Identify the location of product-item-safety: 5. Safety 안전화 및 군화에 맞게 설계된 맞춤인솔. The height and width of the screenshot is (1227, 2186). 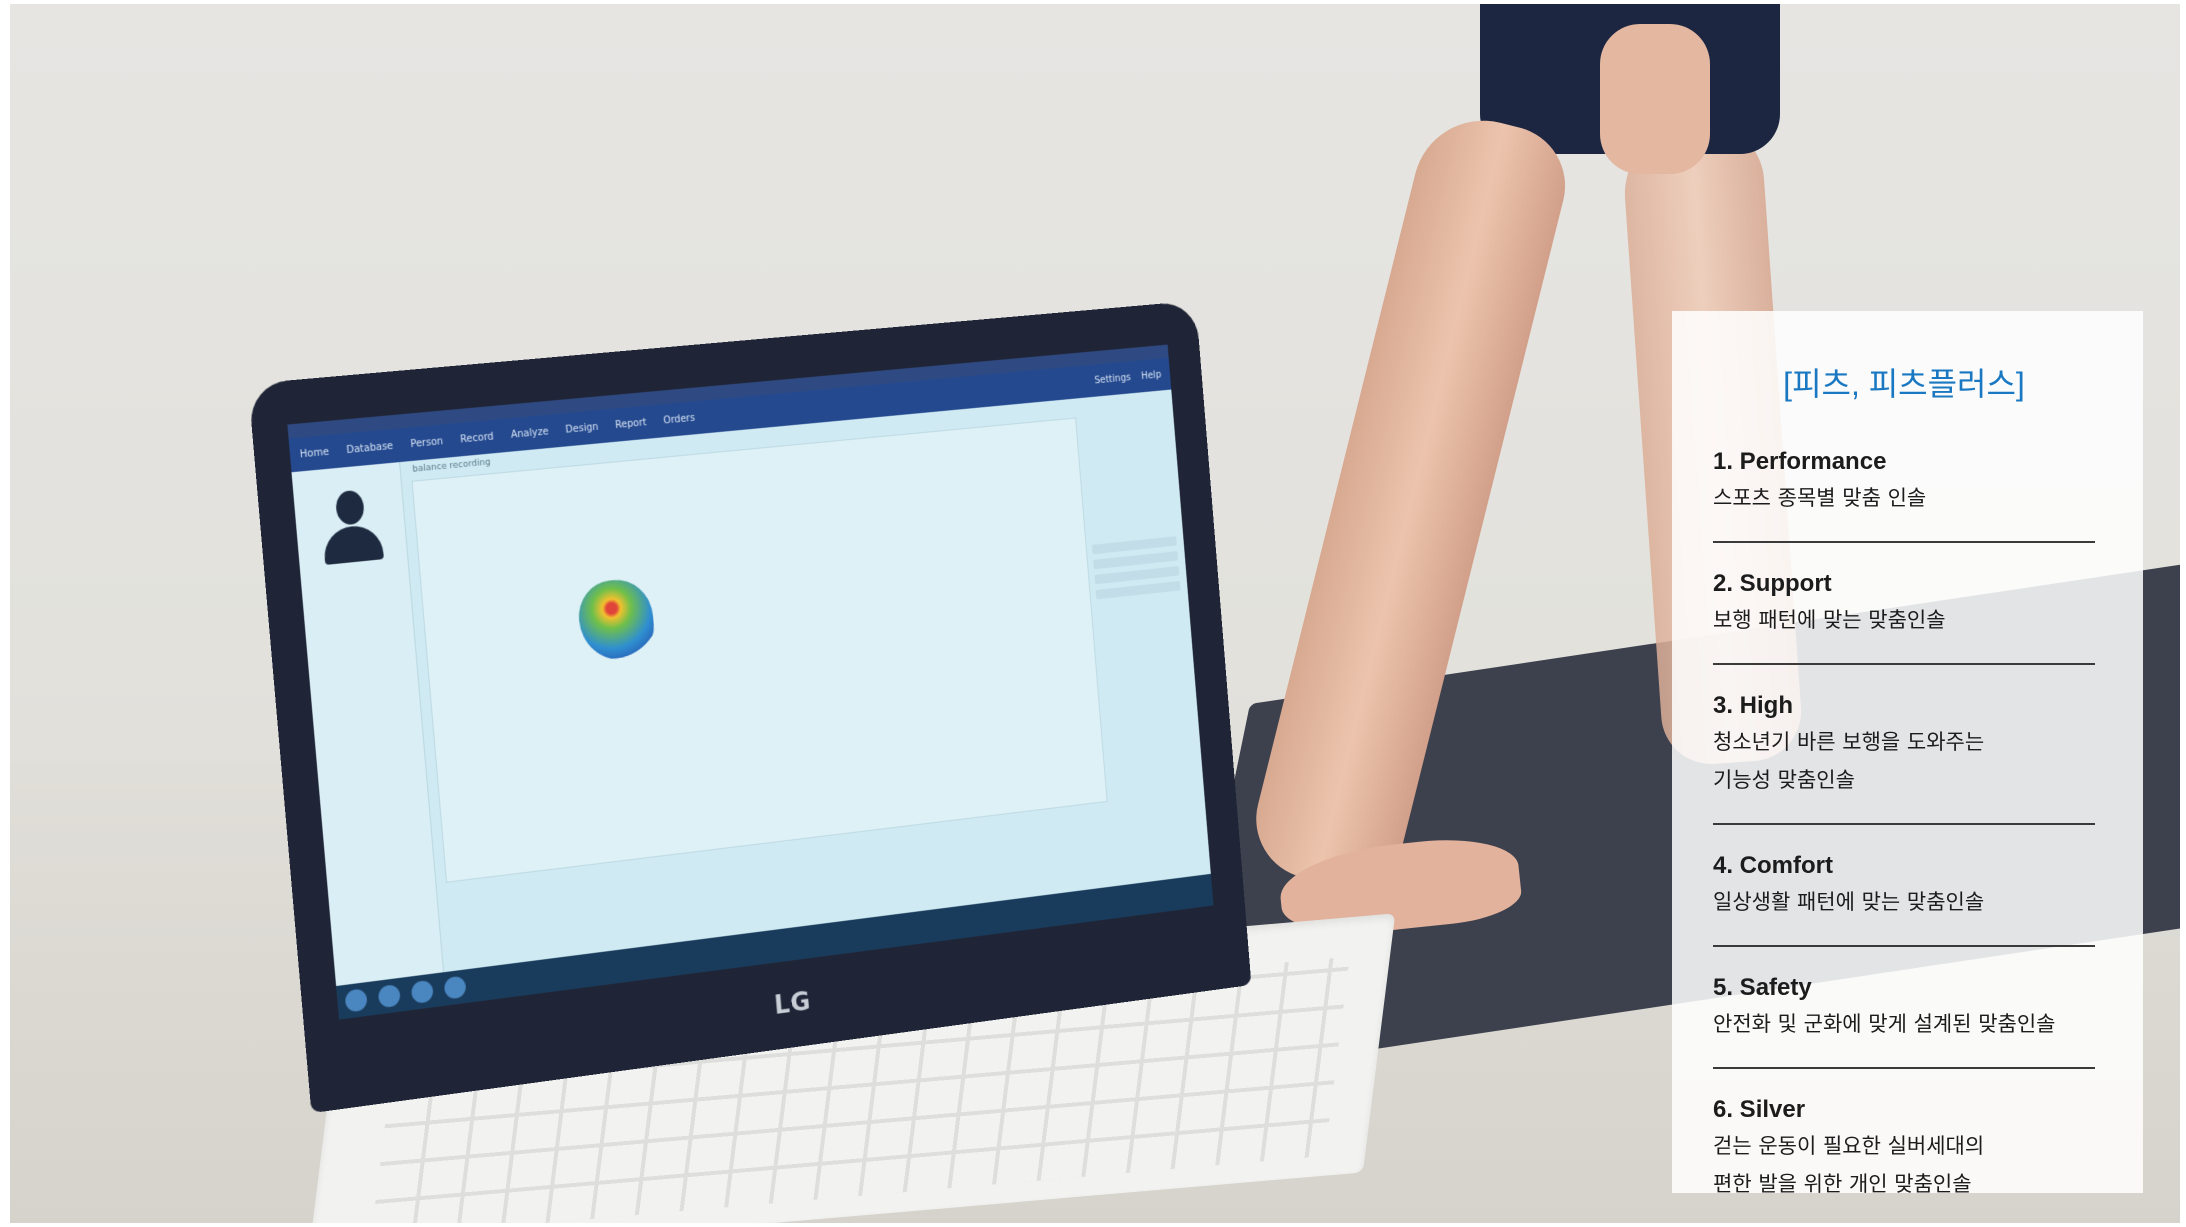
(1904, 1020).